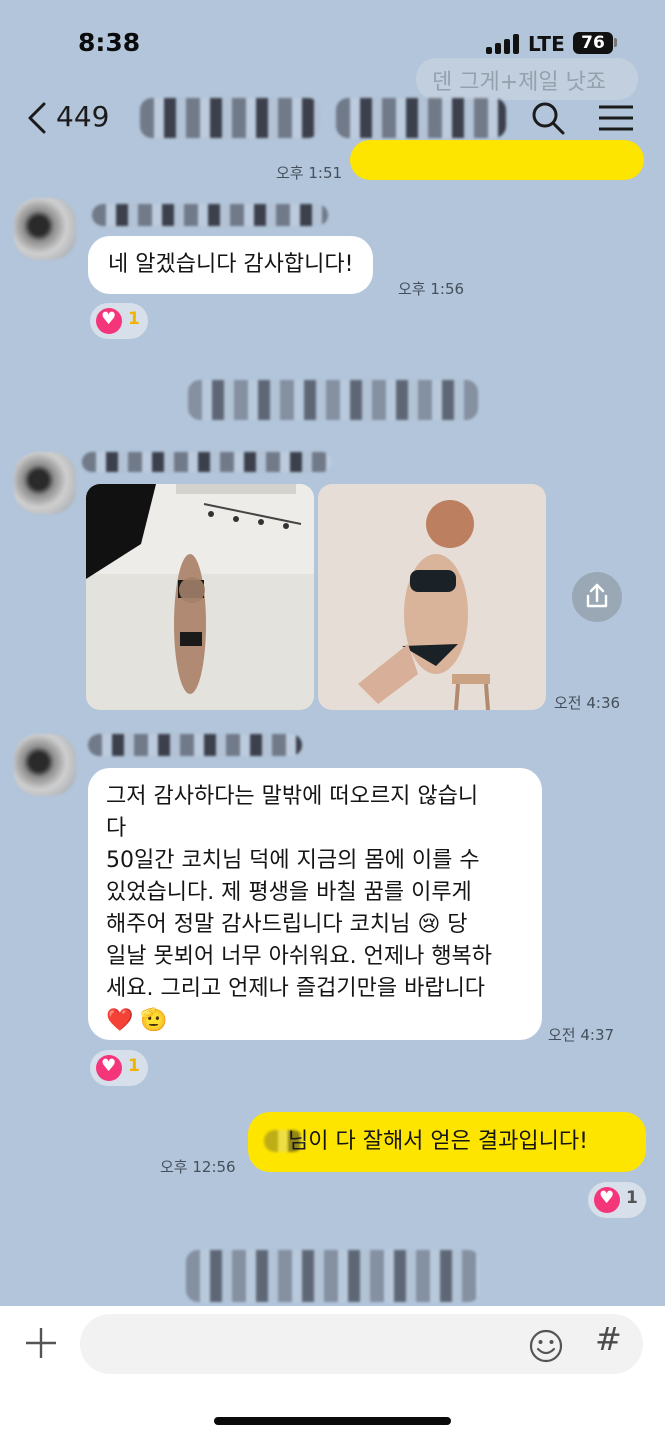 The height and width of the screenshot is (1440, 665). What do you see at coordinates (581, 1035) in the screenshot?
I see `message-time: 오전 4:37` at bounding box center [581, 1035].